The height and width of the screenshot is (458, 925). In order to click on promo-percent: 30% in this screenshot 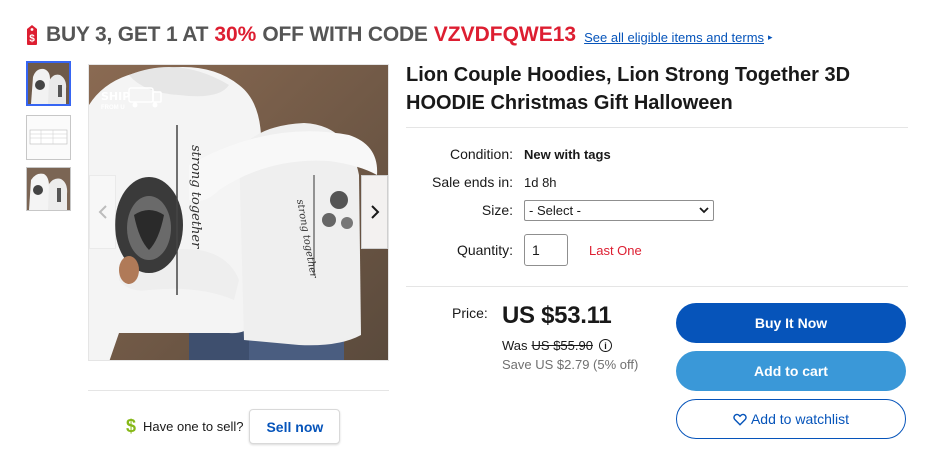, I will do `click(235, 34)`.